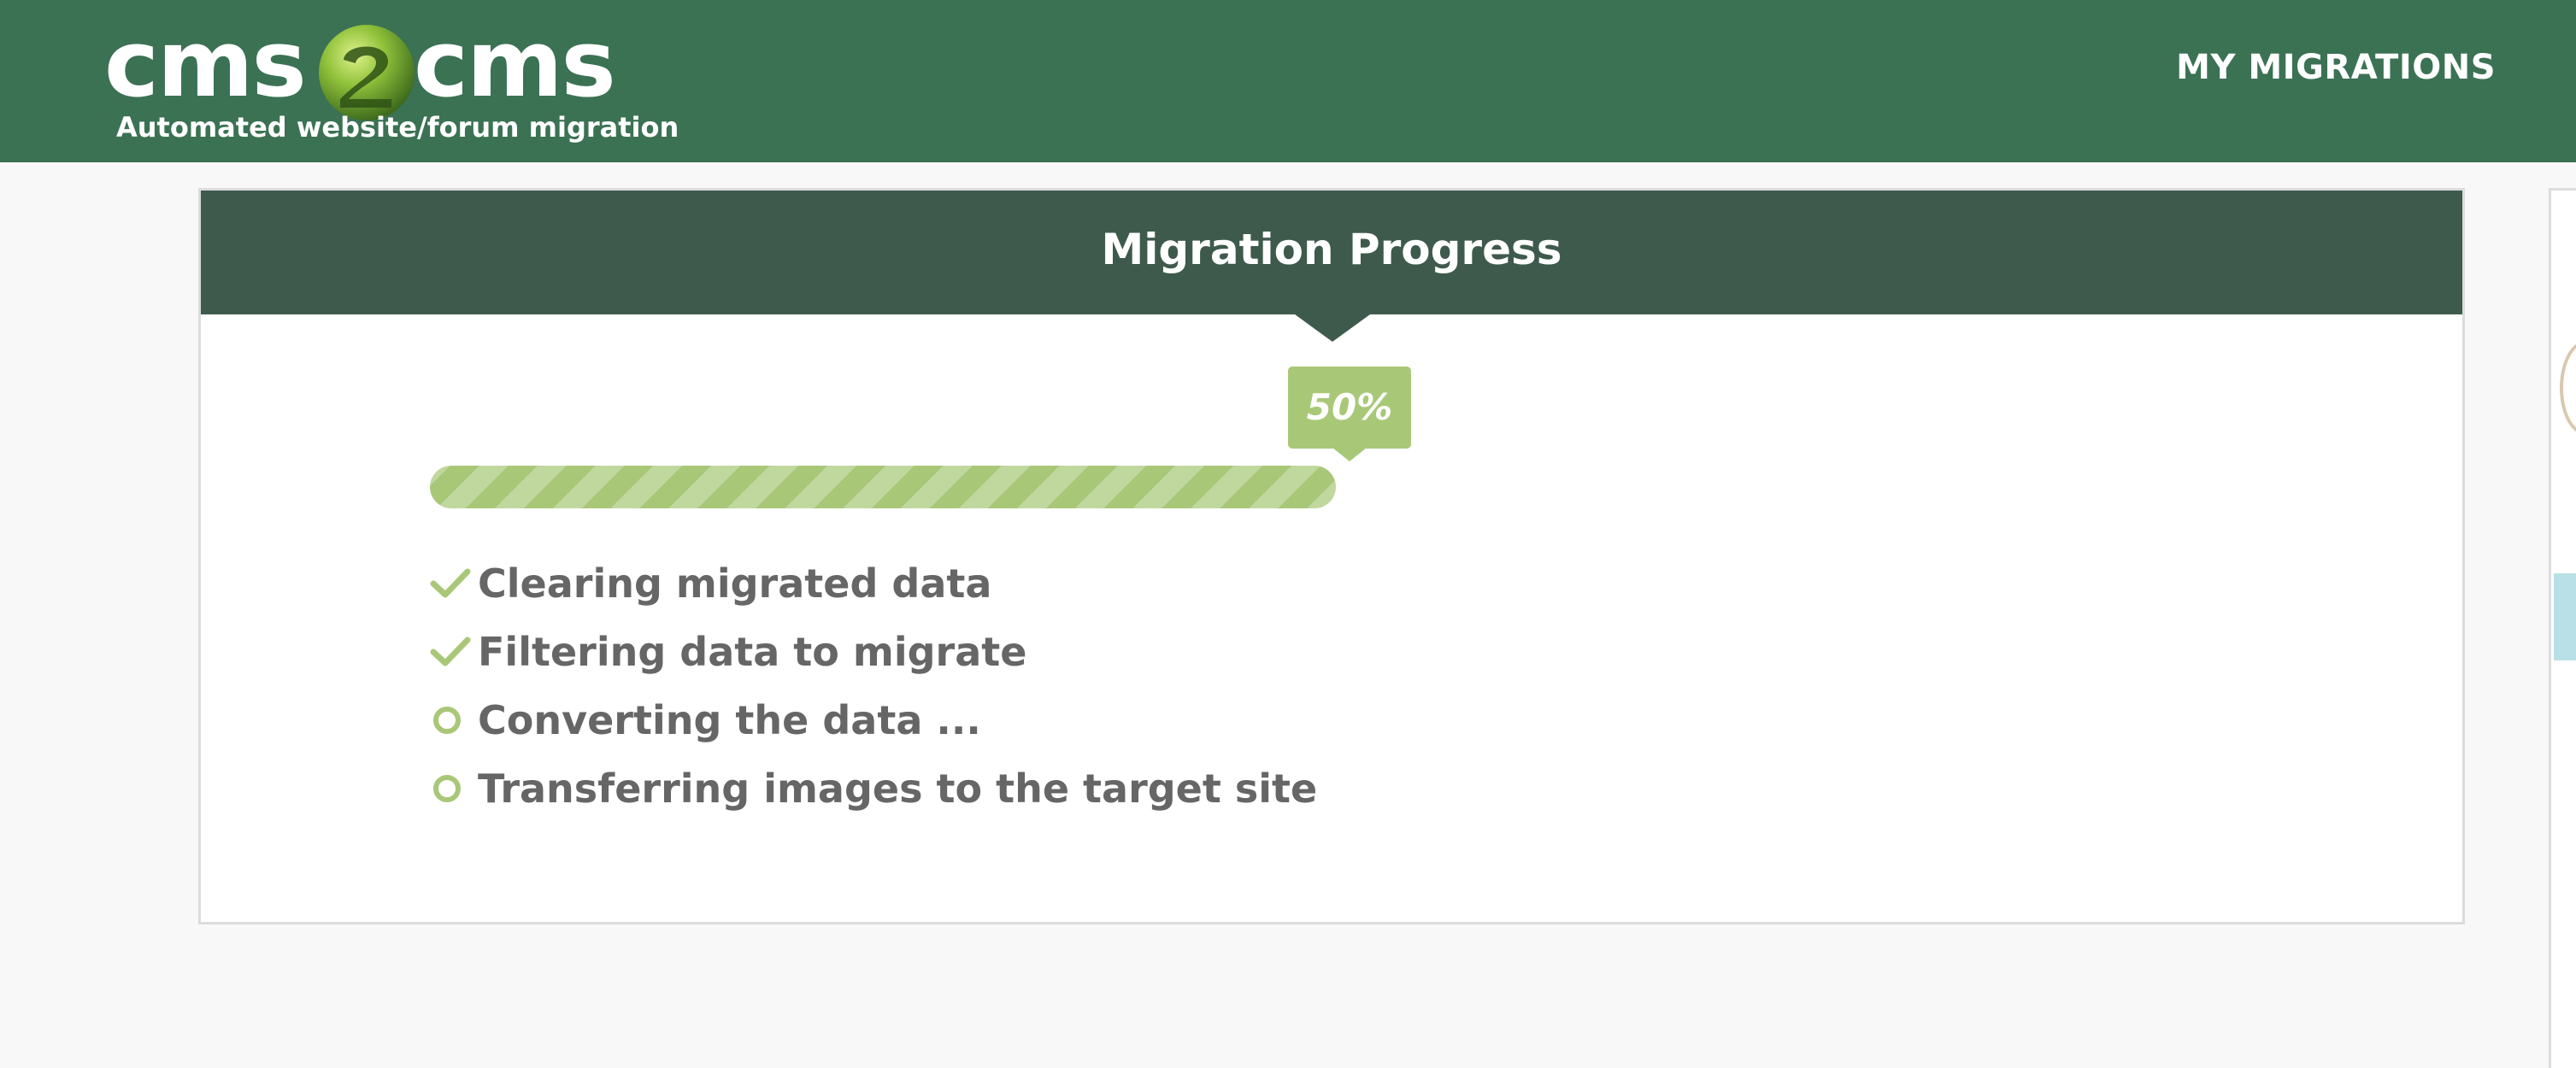 The image size is (2576, 1068). I want to click on progress-bar-fill, so click(883, 487).